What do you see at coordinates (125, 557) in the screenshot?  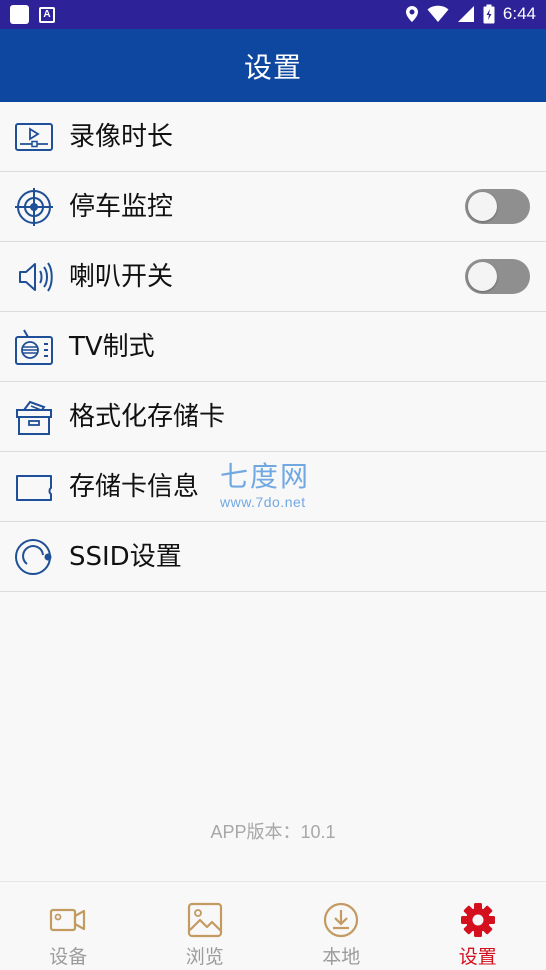 I see `setting-label: SSID设置` at bounding box center [125, 557].